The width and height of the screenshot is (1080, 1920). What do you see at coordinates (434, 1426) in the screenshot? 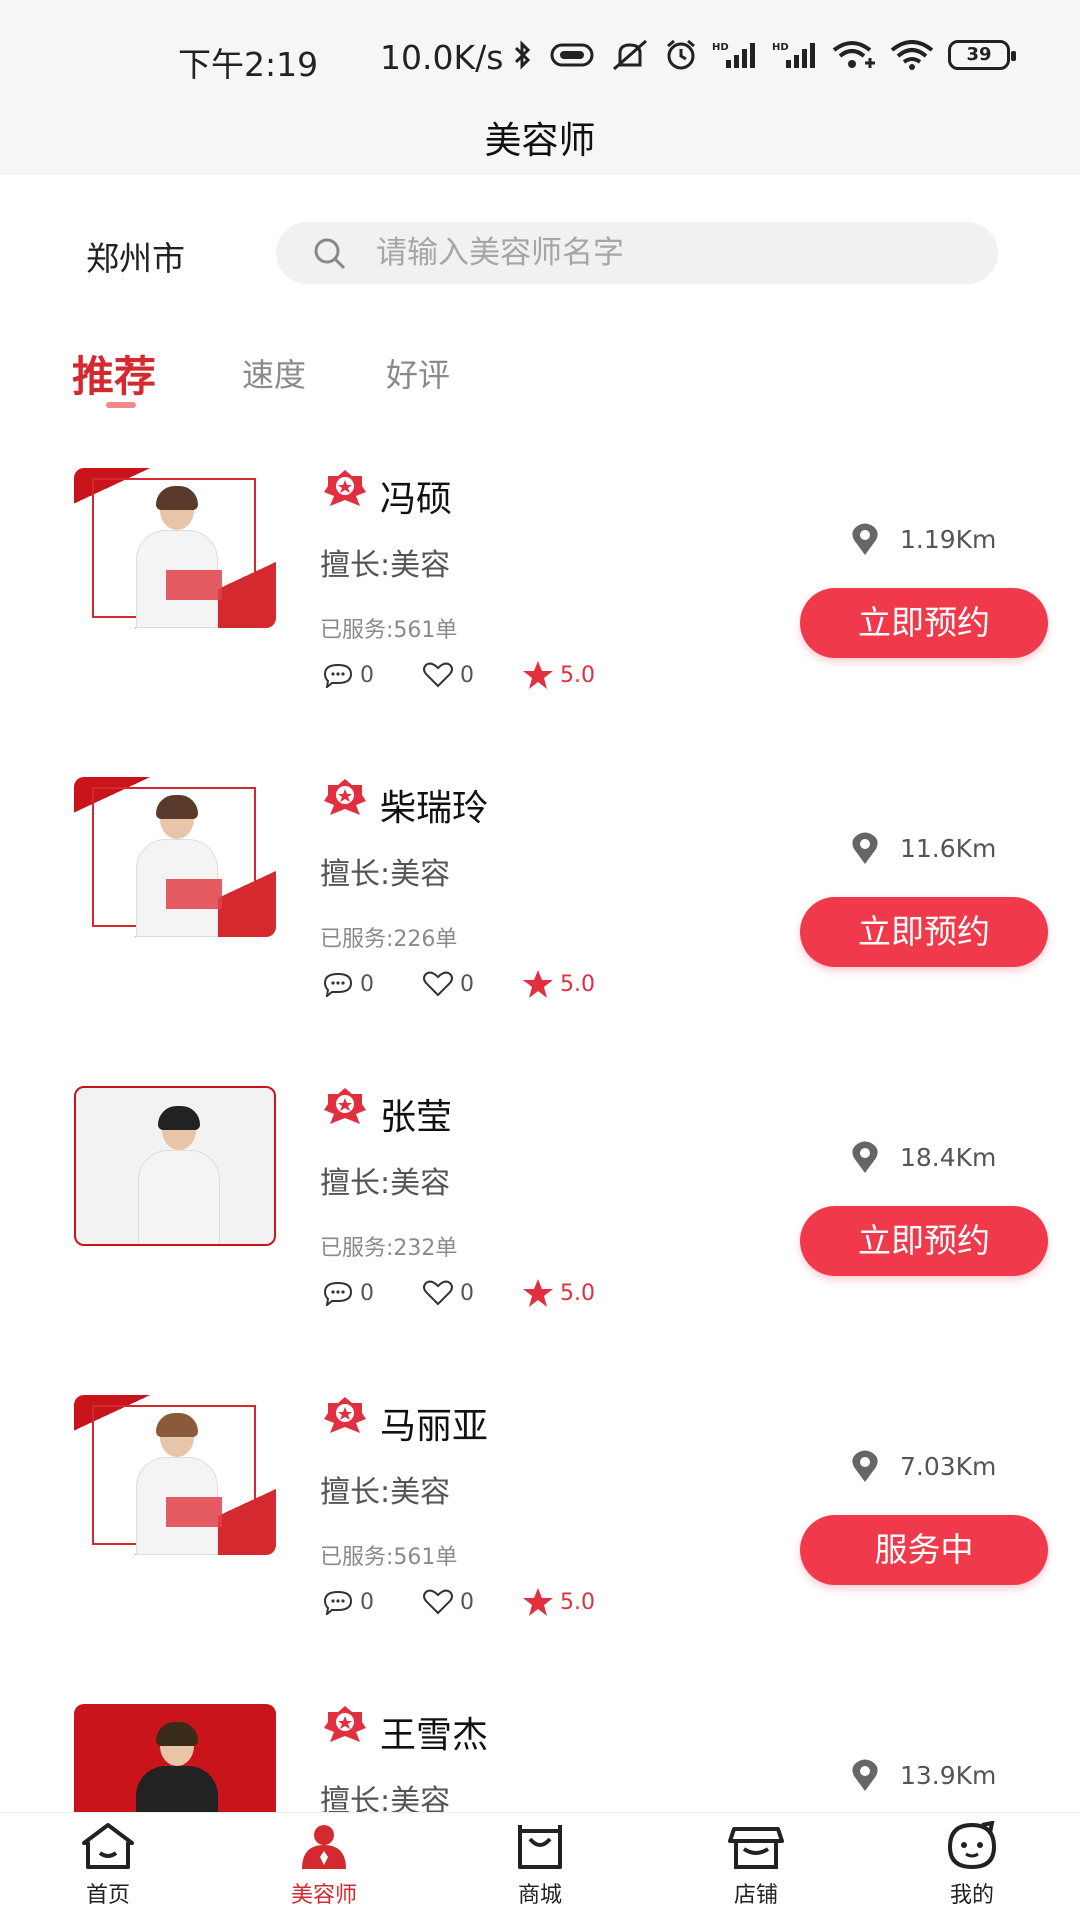
I see `beautician-name: 马丽亚` at bounding box center [434, 1426].